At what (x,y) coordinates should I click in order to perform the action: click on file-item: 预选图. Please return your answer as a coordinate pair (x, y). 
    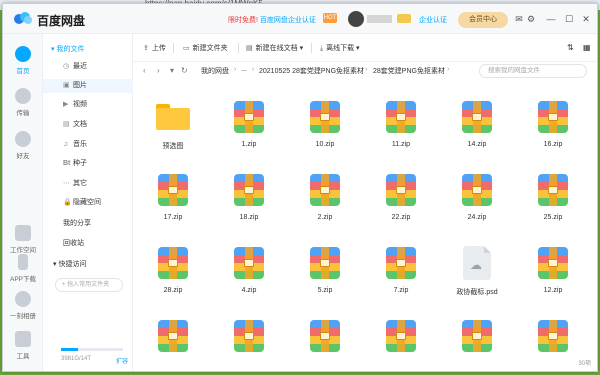
    Looking at the image, I should click on (173, 121).